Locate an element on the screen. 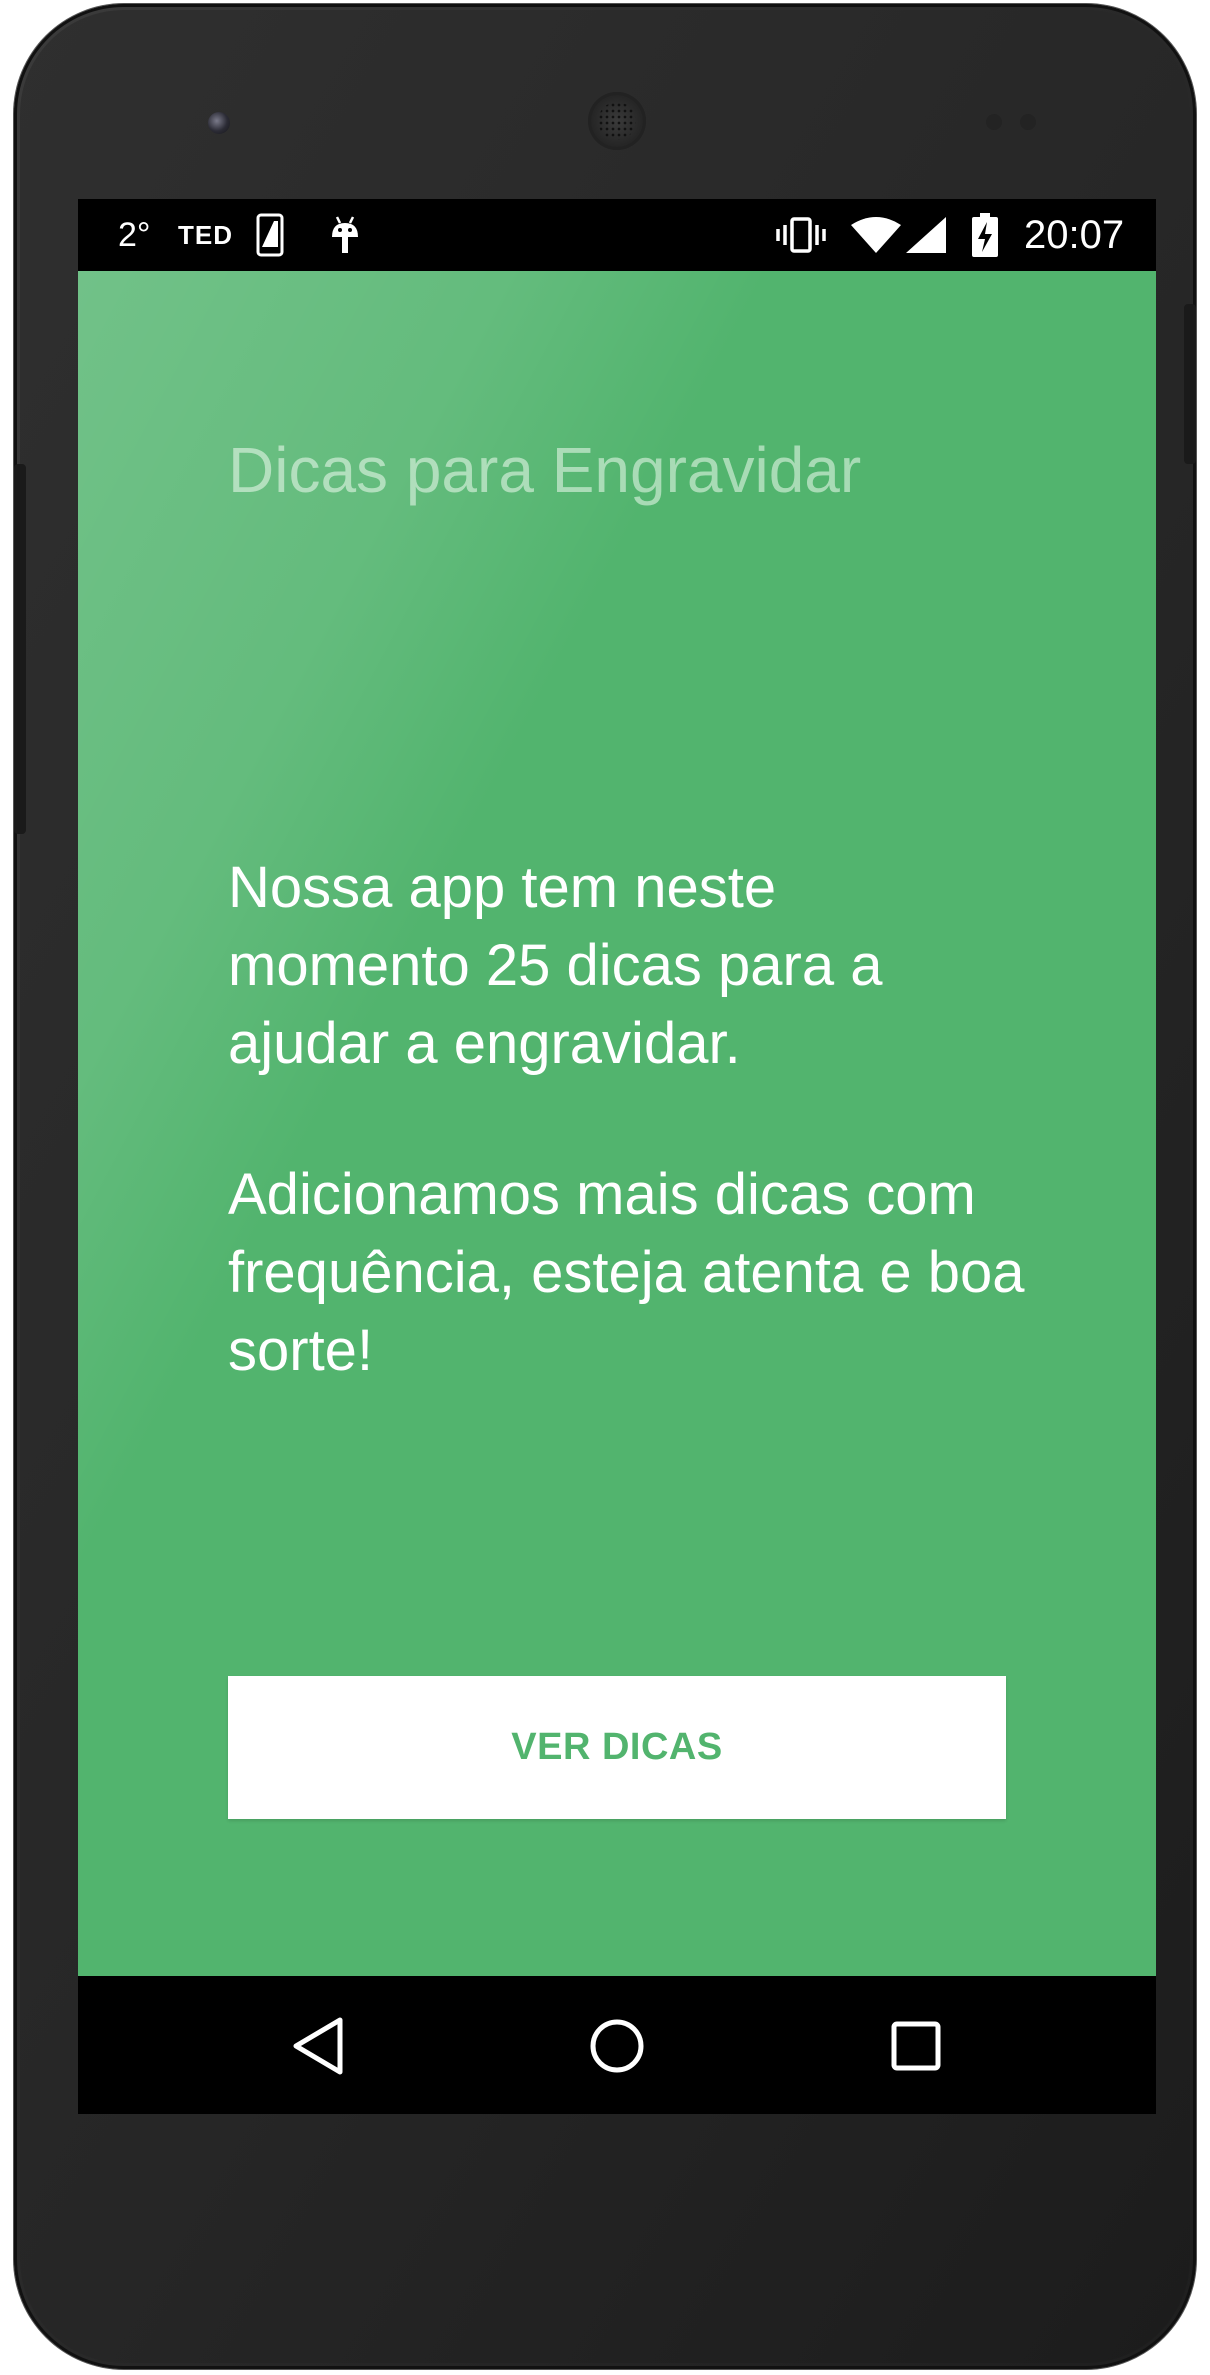 The width and height of the screenshot is (1210, 2375). earpiece-speaker is located at coordinates (617, 121).